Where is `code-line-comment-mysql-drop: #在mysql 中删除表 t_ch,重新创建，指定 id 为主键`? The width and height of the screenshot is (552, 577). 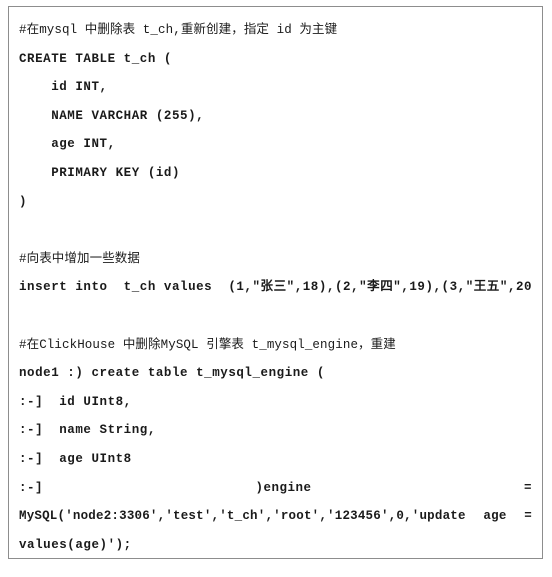
code-line-comment-mysql-drop: #在mysql 中删除表 t_ch,重新创建，指定 id 为主键 is located at coordinates (178, 30).